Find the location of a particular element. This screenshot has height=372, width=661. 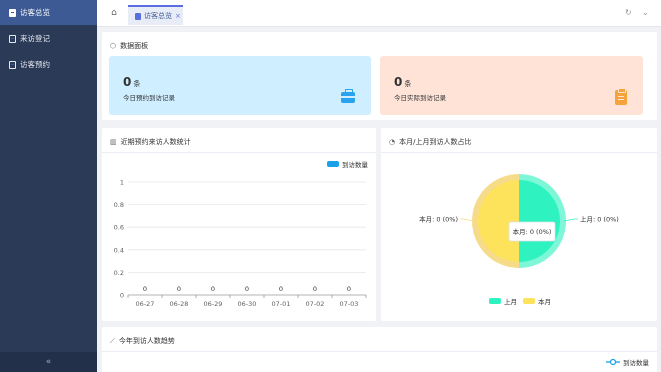

y-tick-label: 0.8 is located at coordinates (119, 205).